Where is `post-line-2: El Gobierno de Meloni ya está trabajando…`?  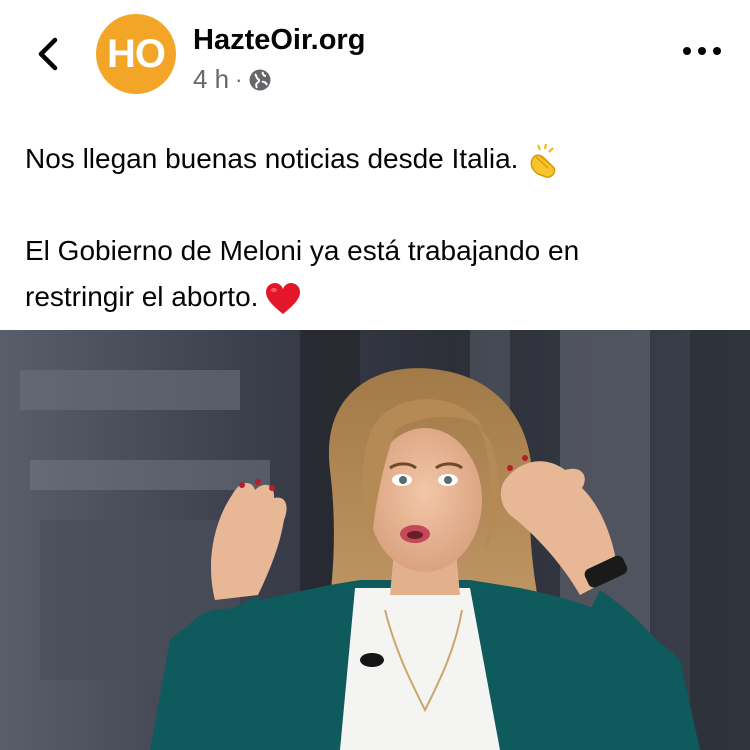
post-line-2: El Gobierno de Meloni ya está trabajando… is located at coordinates (302, 250).